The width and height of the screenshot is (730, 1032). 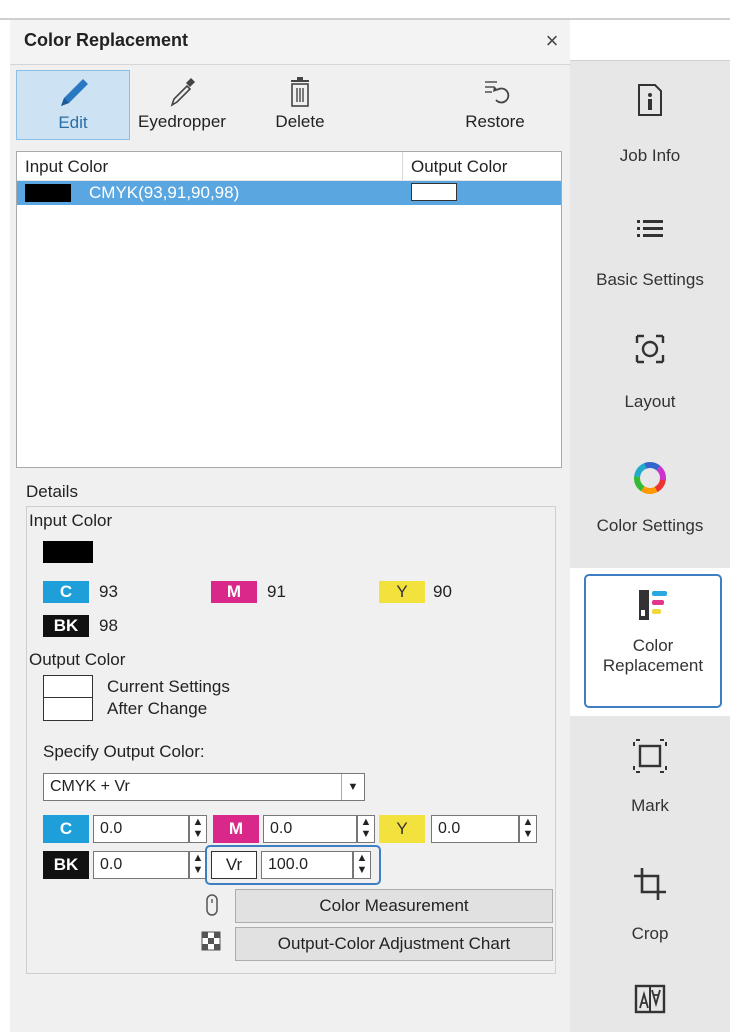 What do you see at coordinates (402, 592) in the screenshot?
I see `y-chip: Y` at bounding box center [402, 592].